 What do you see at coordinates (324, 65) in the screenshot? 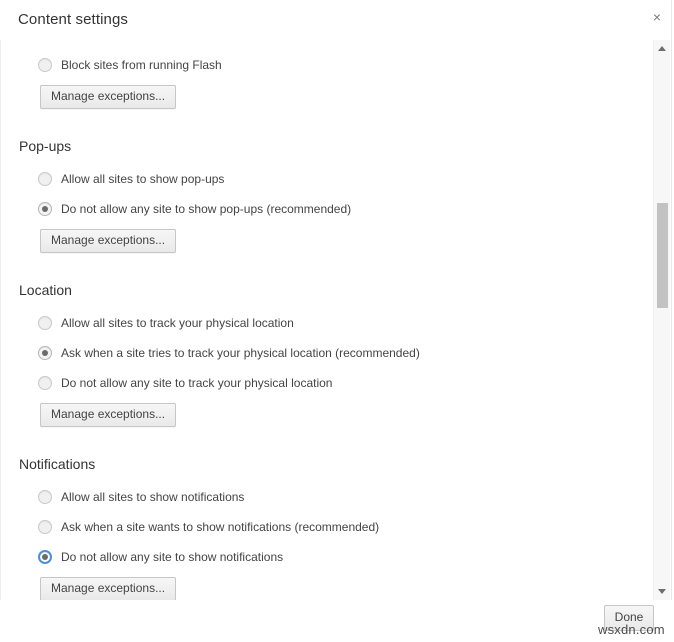
I see `radio-option-flash-0: Block sites from running Flash` at bounding box center [324, 65].